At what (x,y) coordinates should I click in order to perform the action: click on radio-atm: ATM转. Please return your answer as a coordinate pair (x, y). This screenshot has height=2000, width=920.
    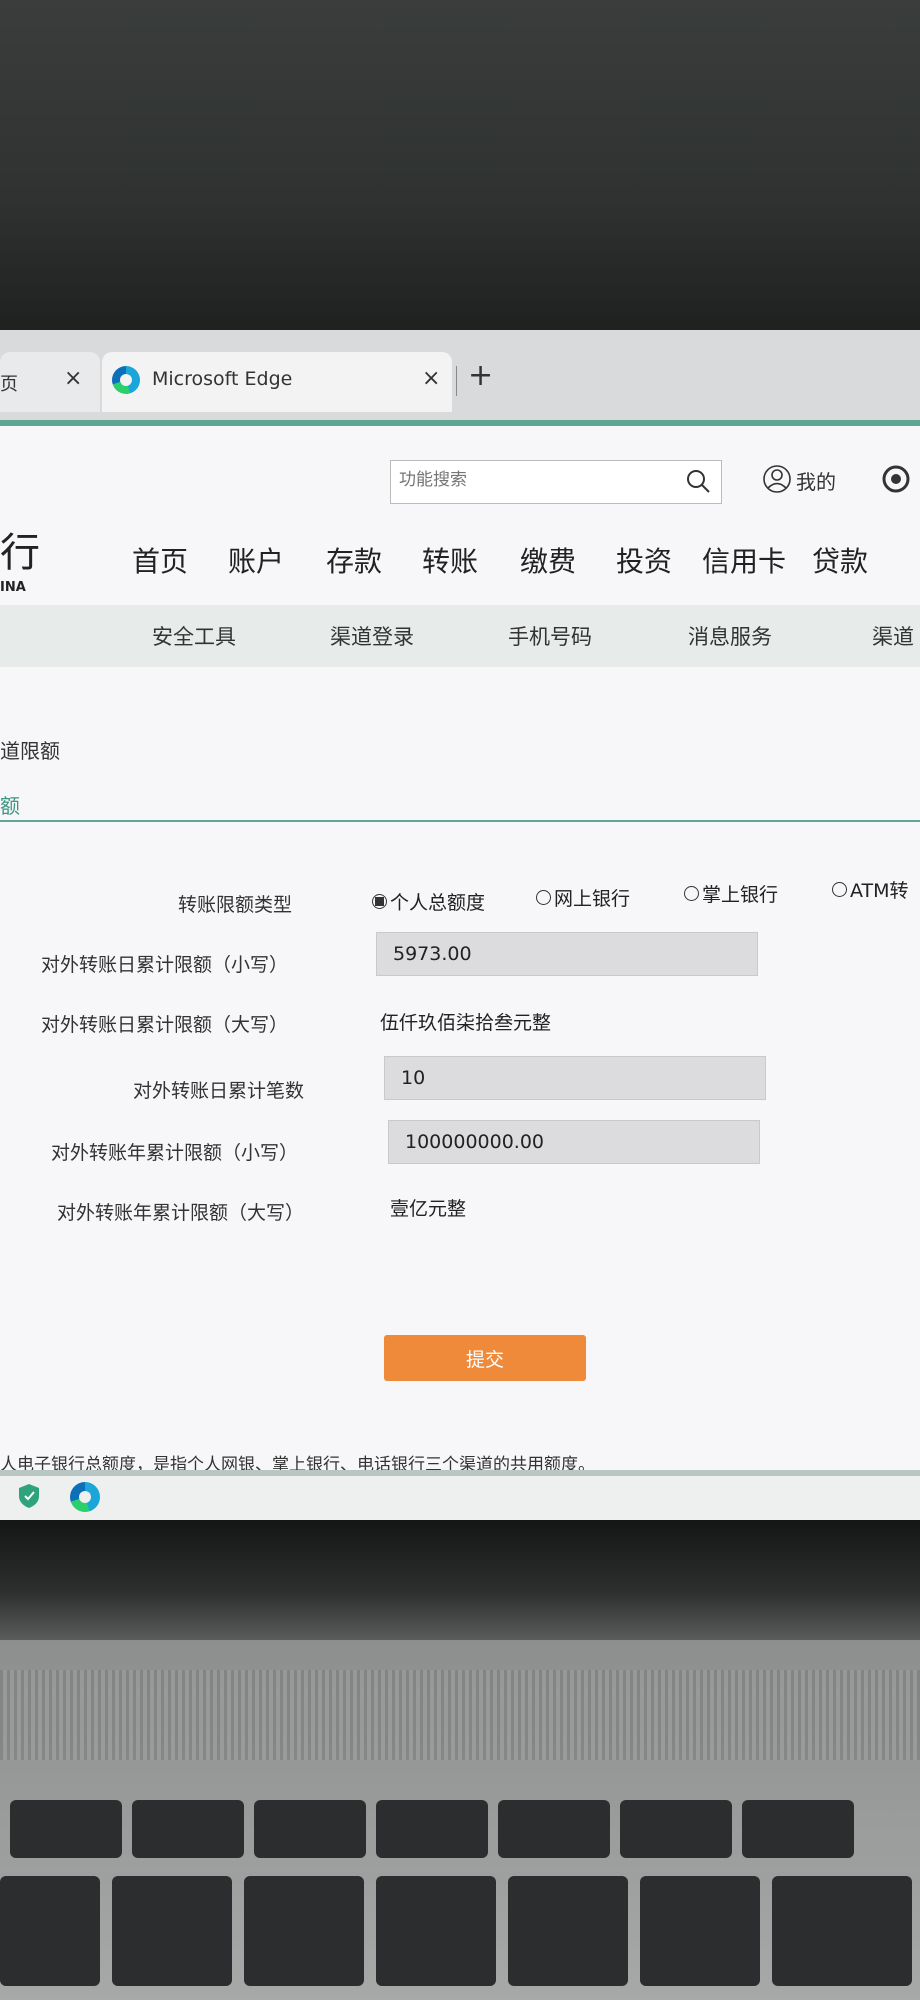
    Looking at the image, I should click on (870, 889).